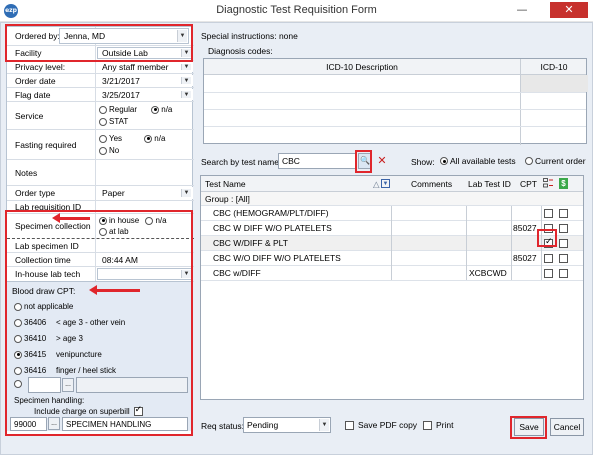 The image size is (593, 455). What do you see at coordinates (138, 410) in the screenshot?
I see `checkbox-checked-icon` at bounding box center [138, 410].